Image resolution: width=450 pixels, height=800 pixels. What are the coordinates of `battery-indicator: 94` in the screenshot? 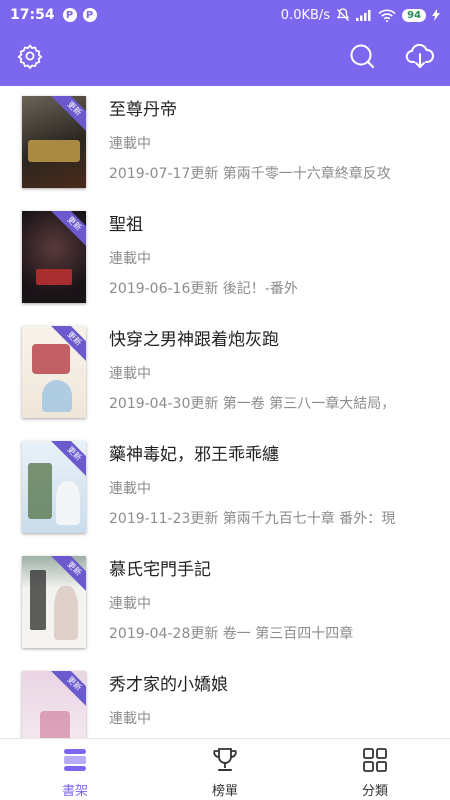 It's located at (414, 15).